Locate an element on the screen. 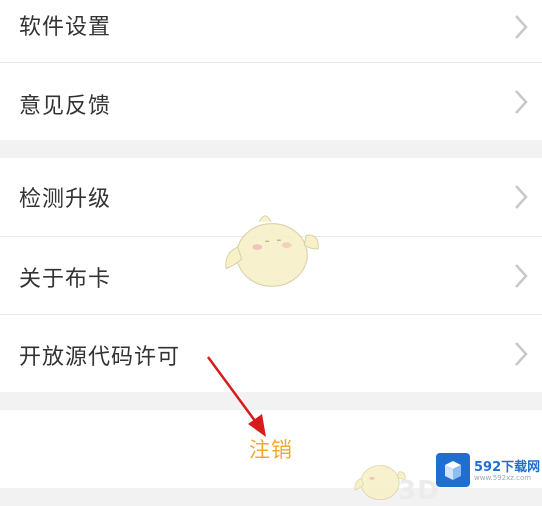 This screenshot has height=506, width=542. watermark-url: www.592xz.com is located at coordinates (503, 478).